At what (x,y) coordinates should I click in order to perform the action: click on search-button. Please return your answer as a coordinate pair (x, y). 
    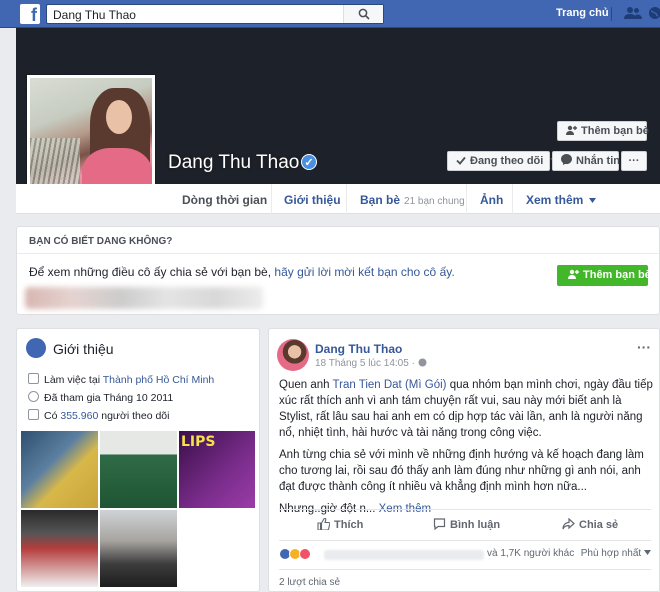
    Looking at the image, I should click on (363, 14).